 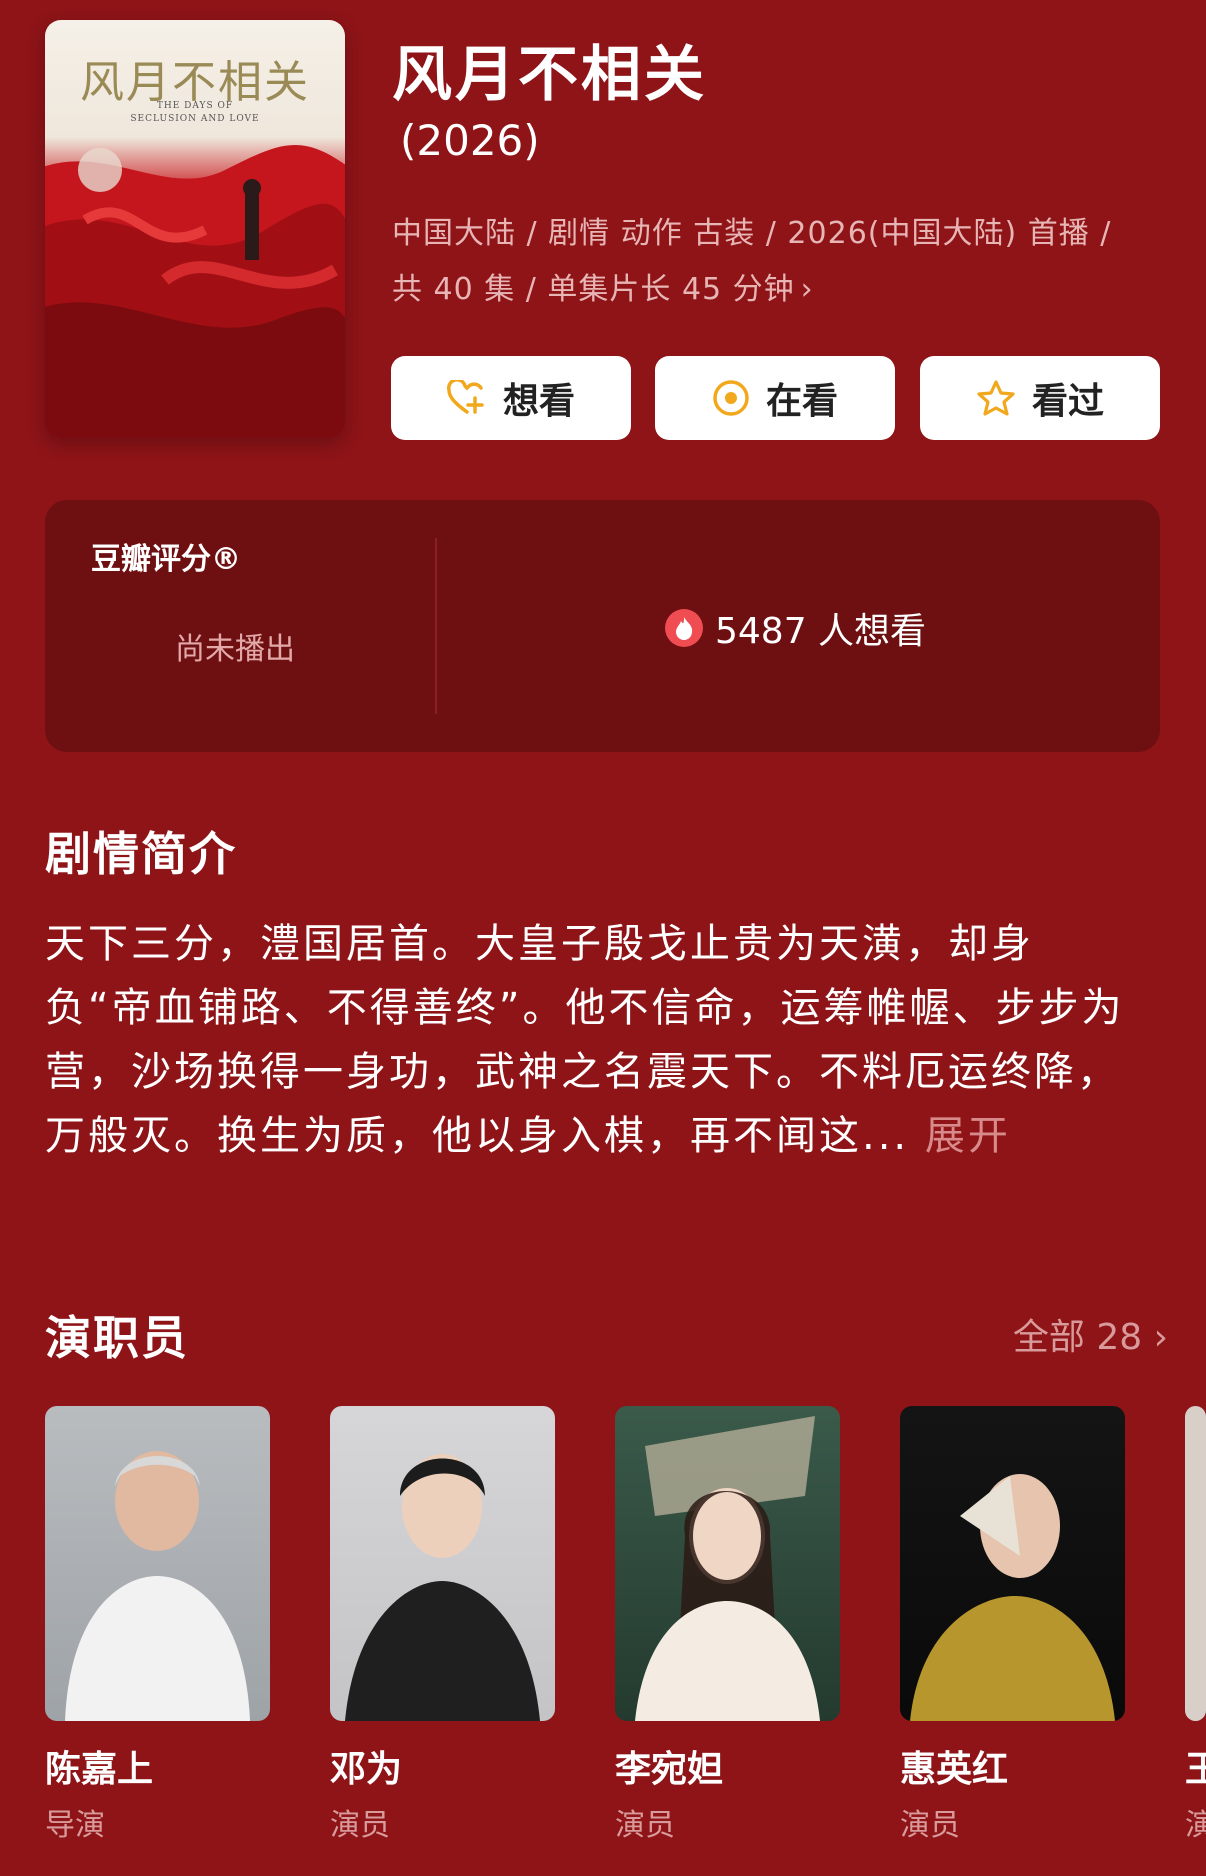 I want to click on cast-name-1: 陈嘉上, so click(x=99, y=1766).